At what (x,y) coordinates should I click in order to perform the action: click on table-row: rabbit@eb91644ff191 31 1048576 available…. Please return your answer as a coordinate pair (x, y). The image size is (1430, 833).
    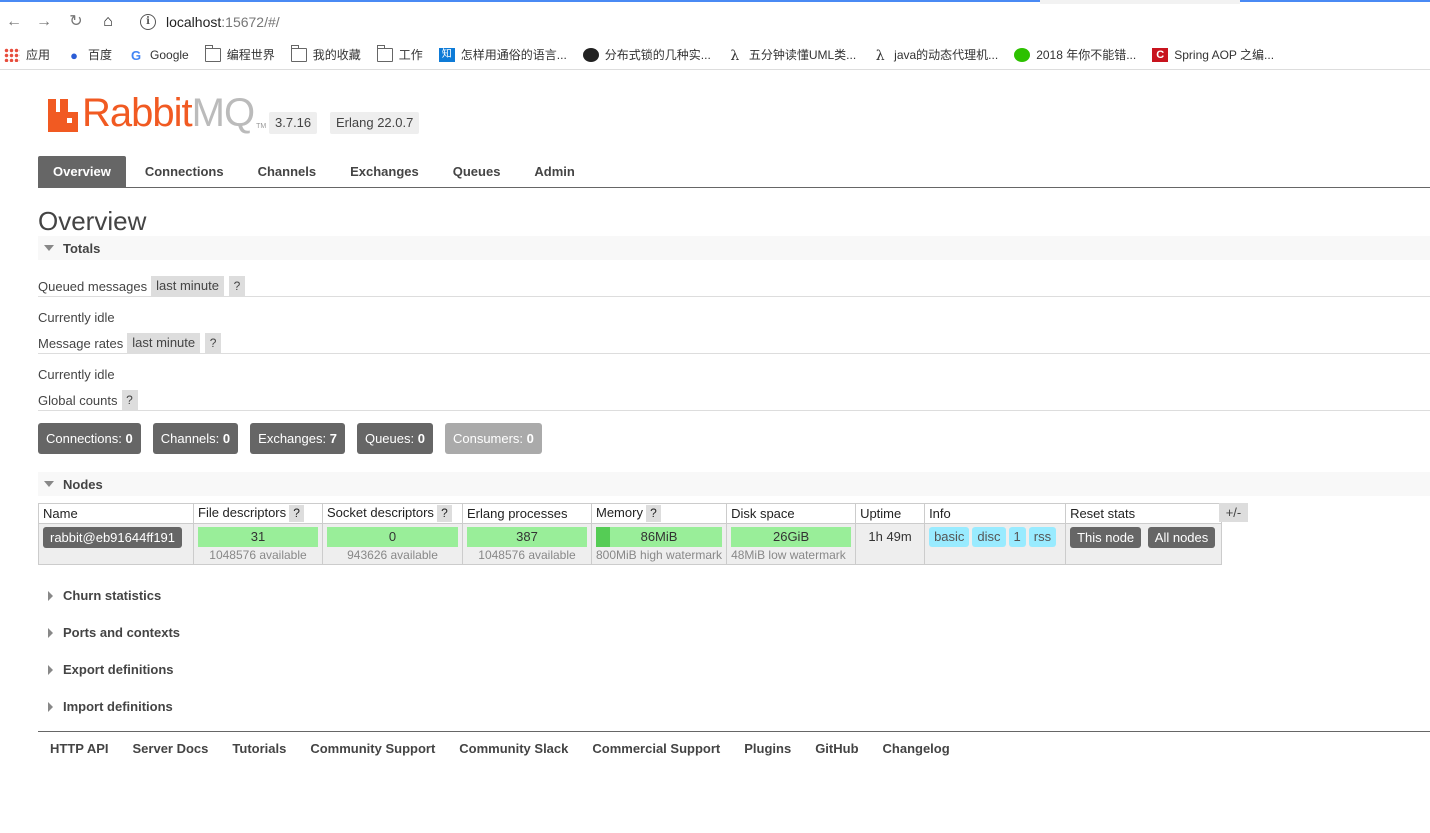
    Looking at the image, I should click on (630, 544).